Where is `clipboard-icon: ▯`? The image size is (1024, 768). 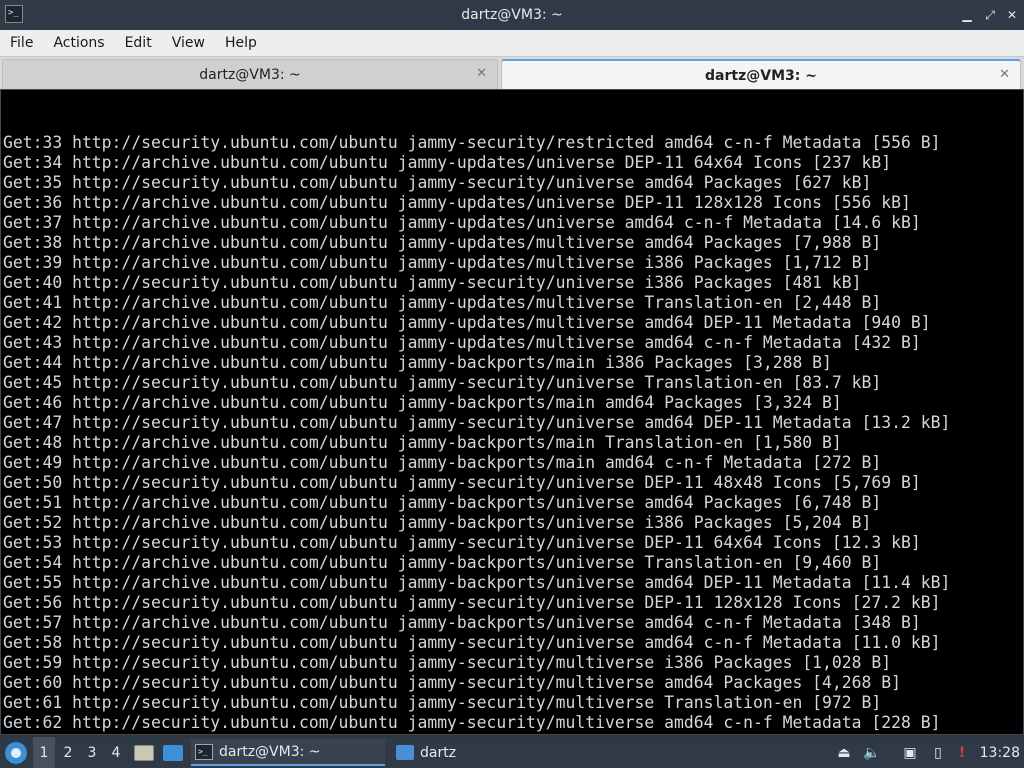 clipboard-icon: ▯ is located at coordinates (938, 752).